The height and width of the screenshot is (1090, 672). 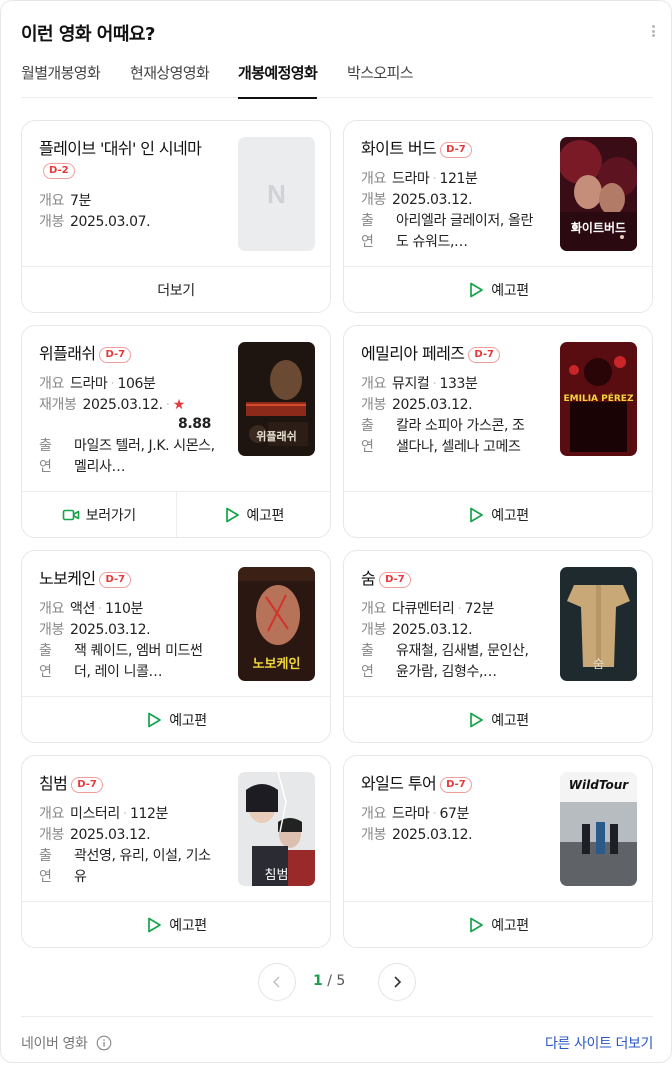 I want to click on movie-poster: EMILIA PÉREZ, so click(x=598, y=399).